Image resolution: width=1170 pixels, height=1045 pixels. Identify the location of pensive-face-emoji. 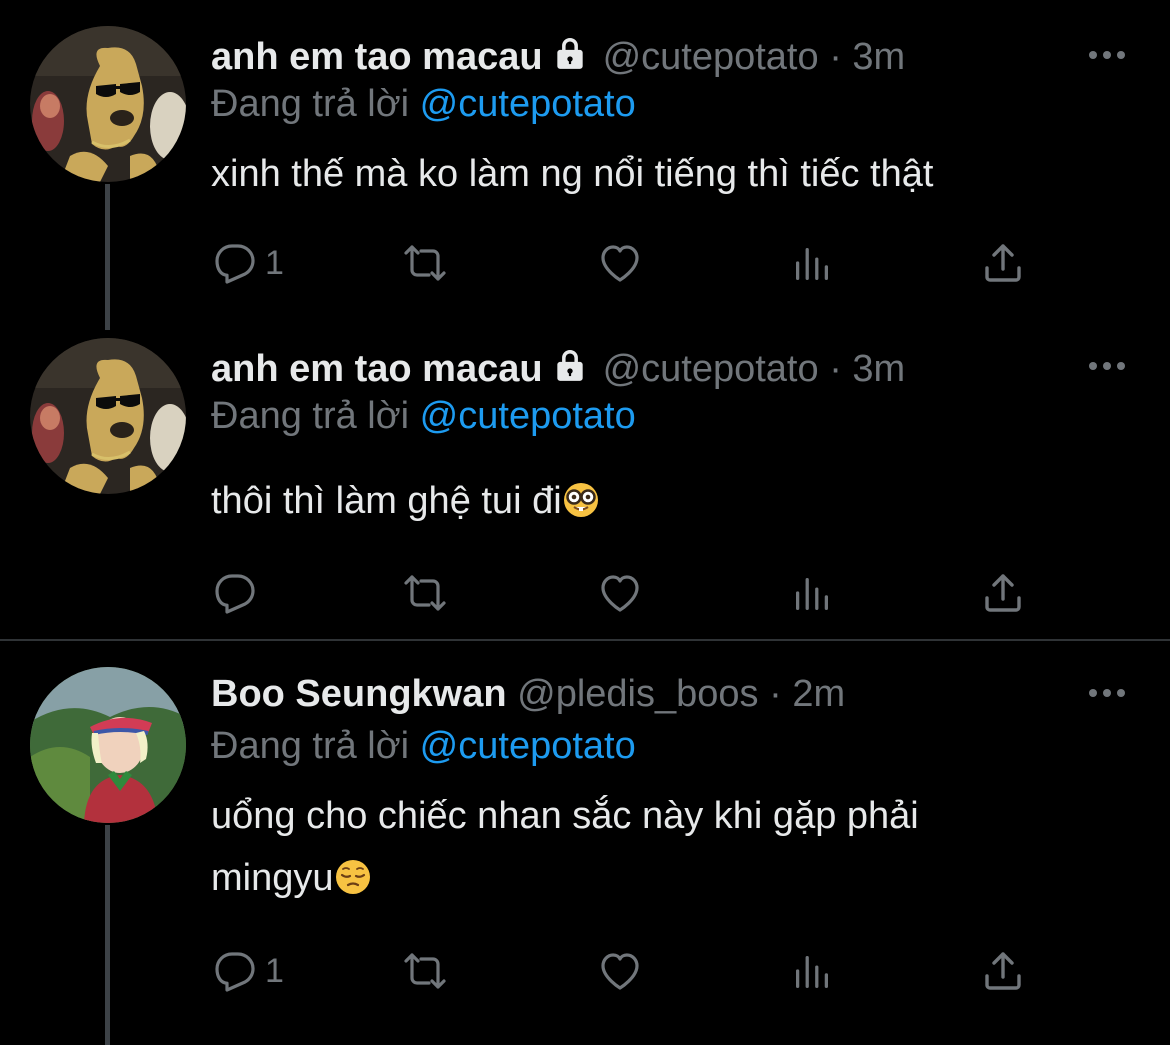
(353, 877).